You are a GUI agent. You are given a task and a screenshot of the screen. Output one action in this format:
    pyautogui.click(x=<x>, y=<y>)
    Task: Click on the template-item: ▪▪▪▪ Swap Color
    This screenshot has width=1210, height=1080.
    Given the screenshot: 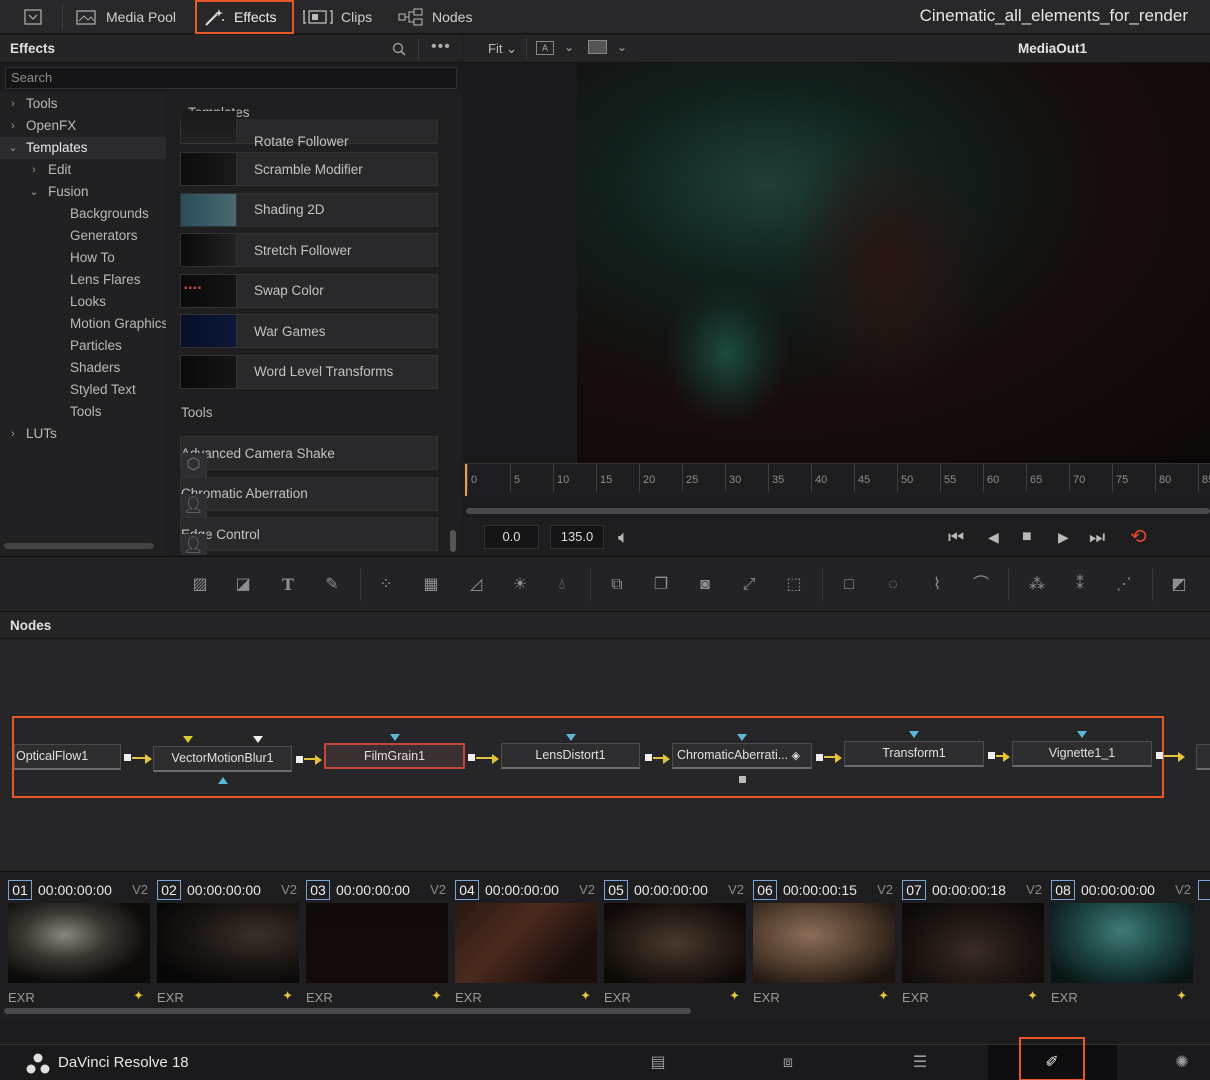 What is the action you would take?
    pyautogui.click(x=309, y=290)
    